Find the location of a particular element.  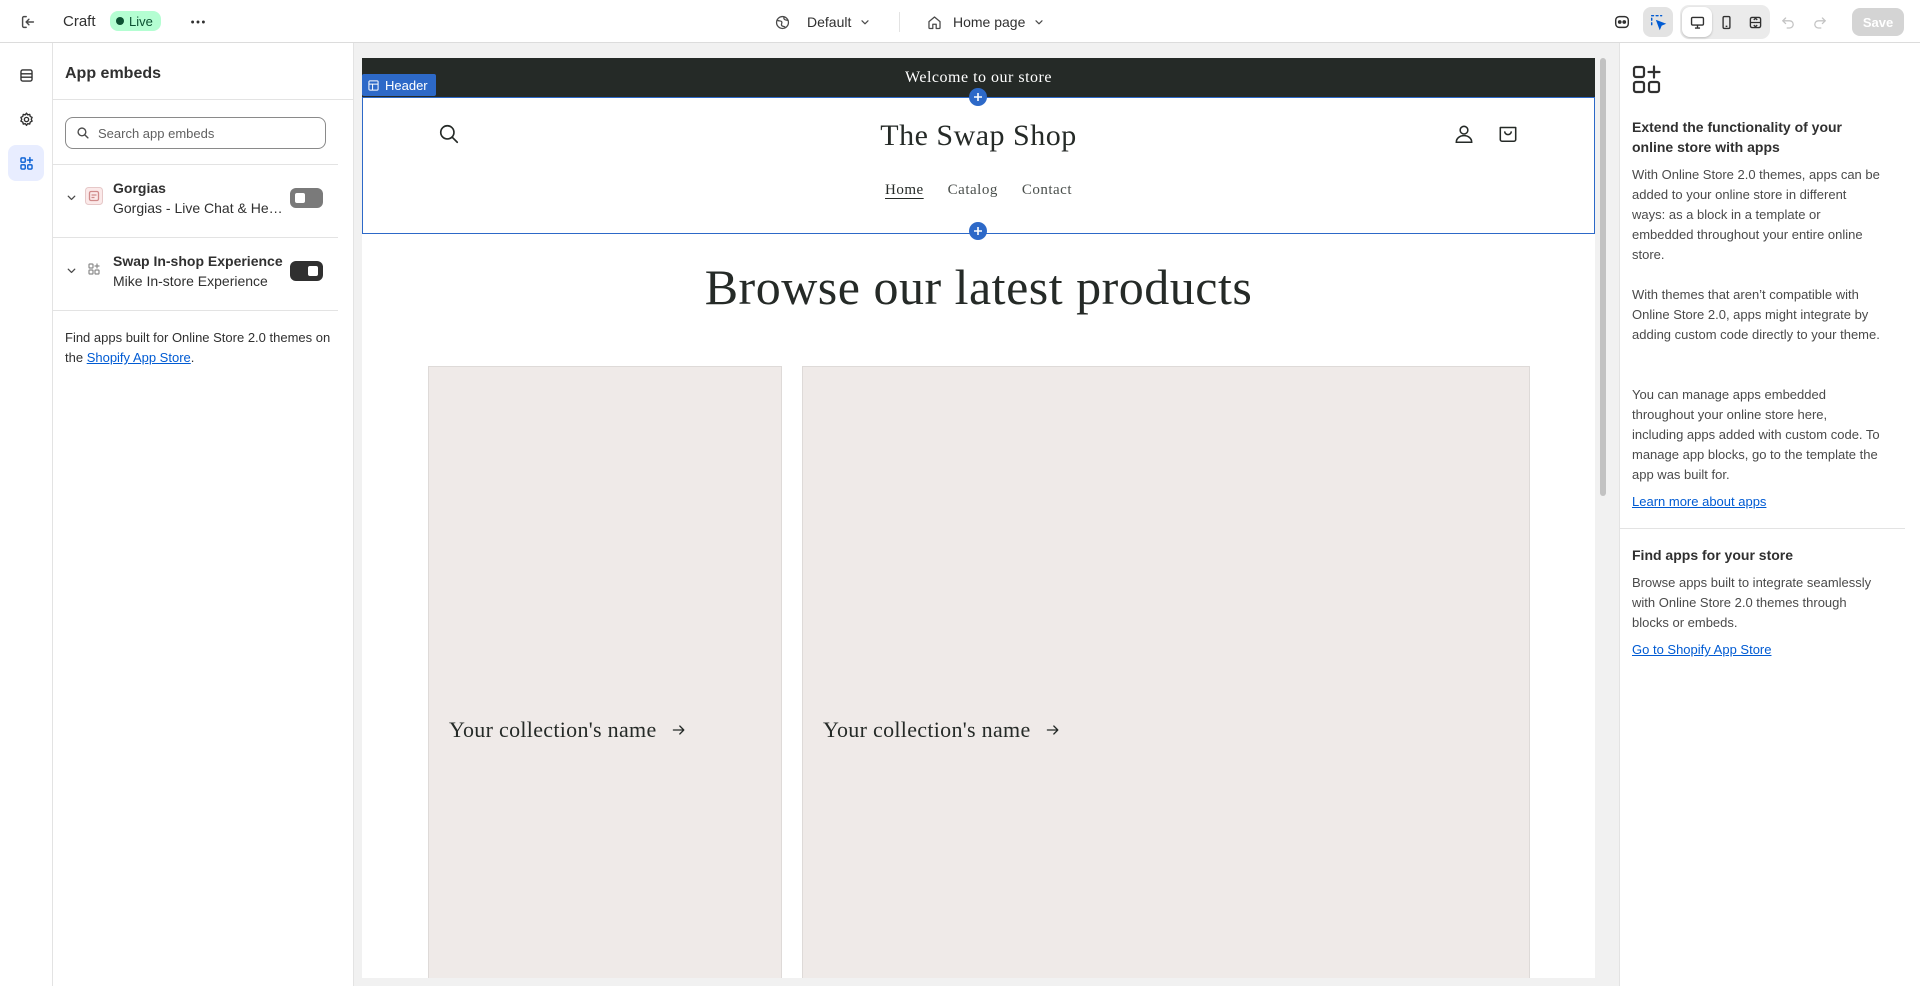

app-embeds-button is located at coordinates (26, 163).